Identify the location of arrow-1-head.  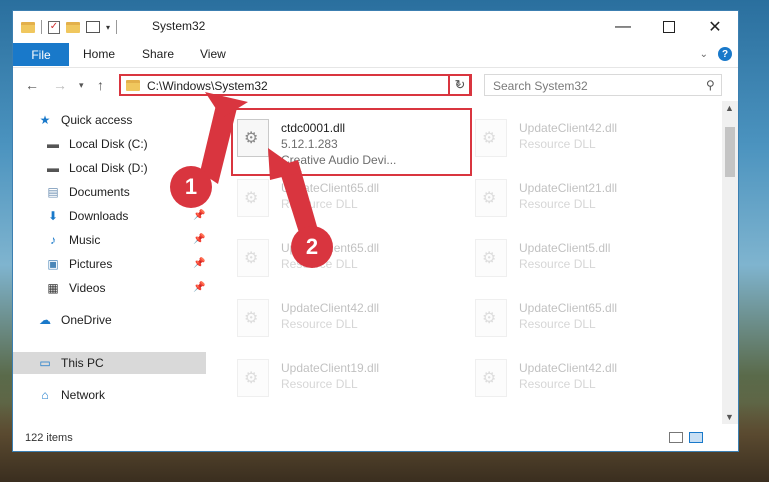
(226, 105).